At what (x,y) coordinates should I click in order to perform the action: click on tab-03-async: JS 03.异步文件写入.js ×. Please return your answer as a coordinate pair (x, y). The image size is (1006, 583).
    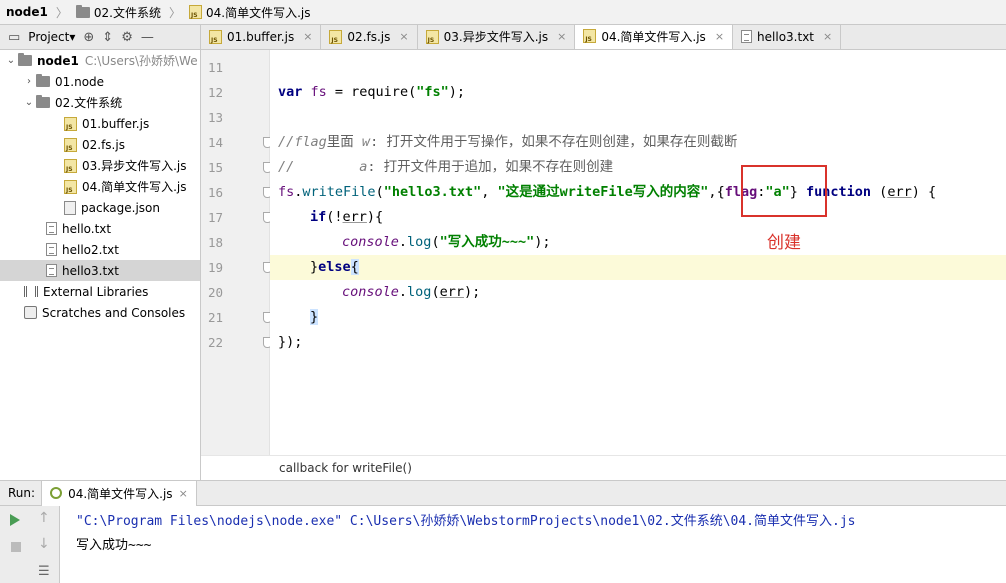
    Looking at the image, I should click on (497, 37).